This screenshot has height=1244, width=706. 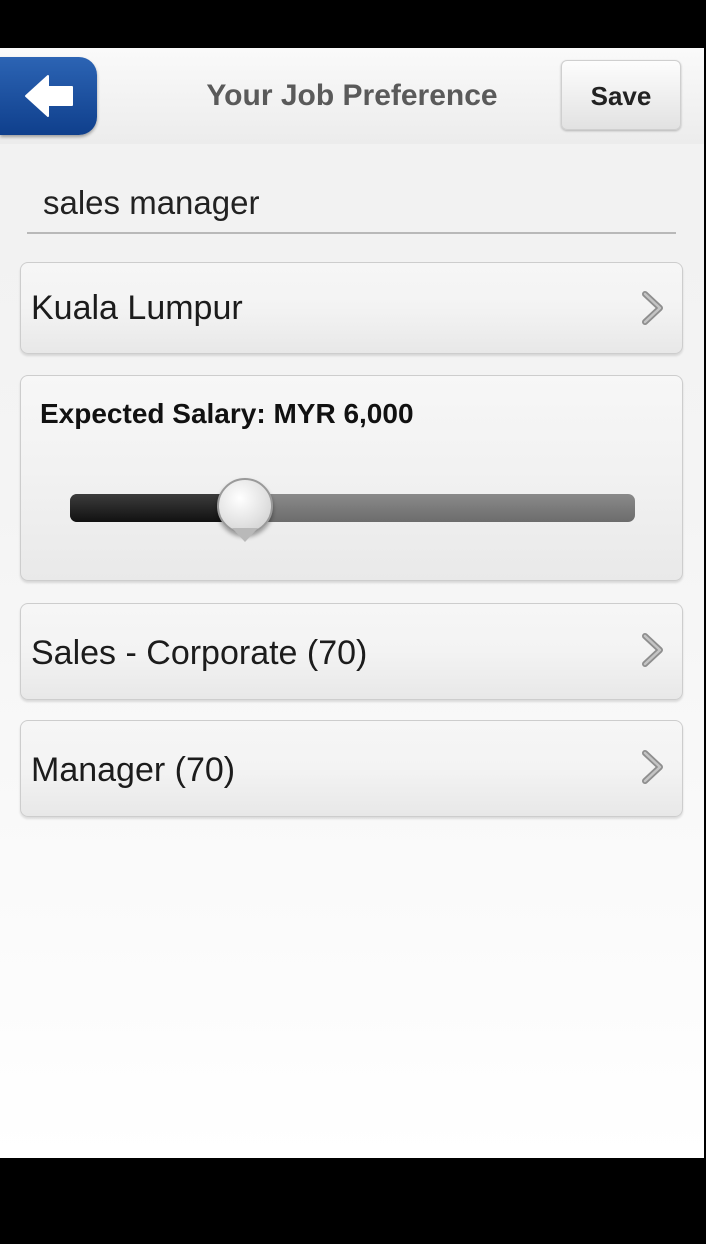 I want to click on header-bar: Your Job Preference Save, so click(x=352, y=96).